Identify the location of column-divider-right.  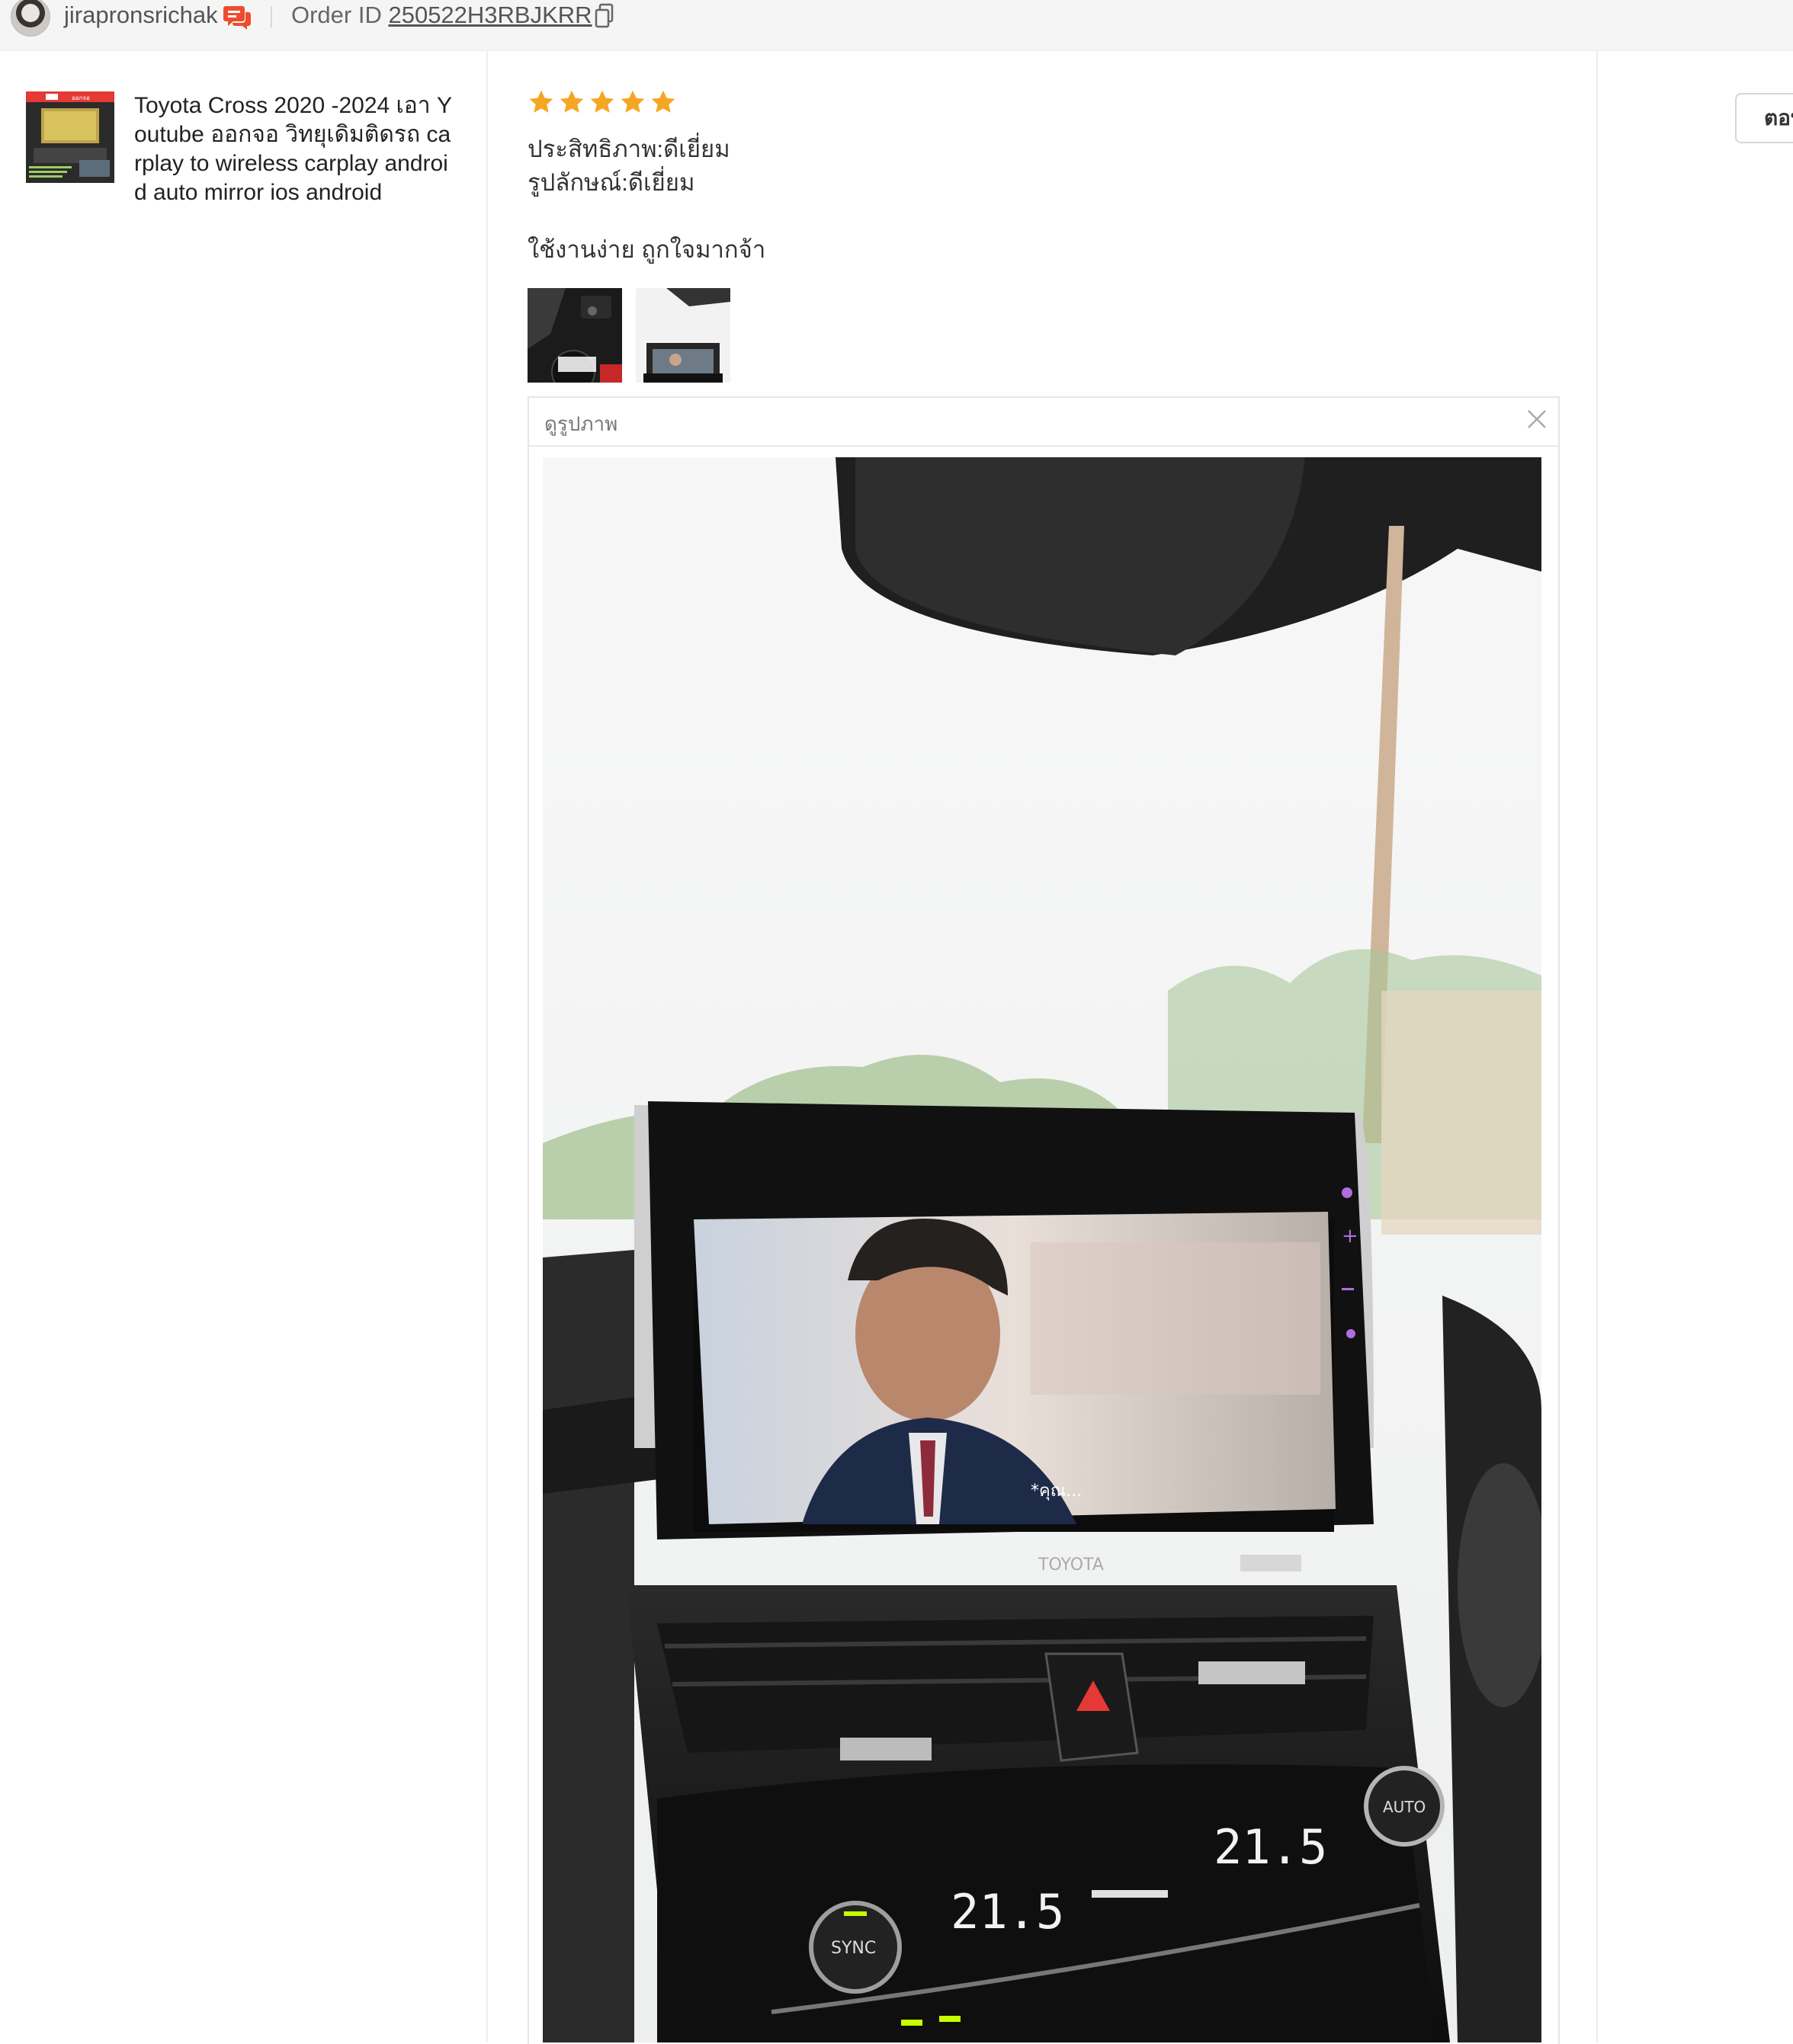
(1597, 1046).